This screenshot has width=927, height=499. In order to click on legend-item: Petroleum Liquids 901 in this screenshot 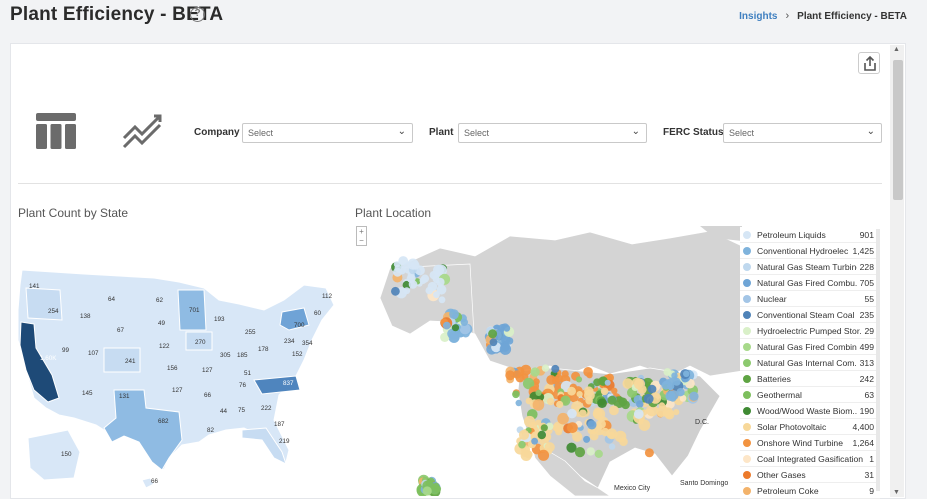, I will do `click(810, 235)`.